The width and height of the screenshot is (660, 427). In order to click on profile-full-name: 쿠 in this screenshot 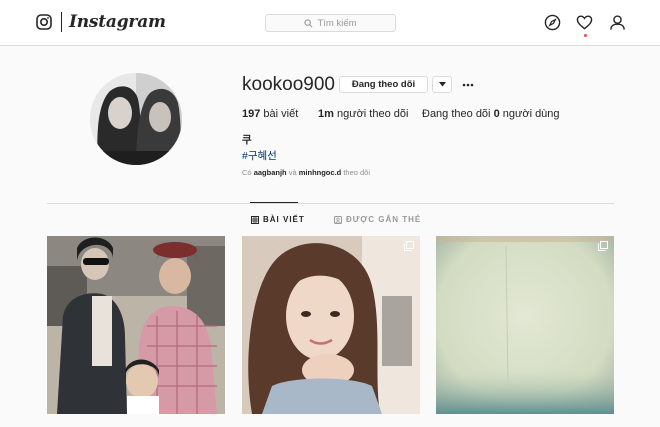, I will do `click(247, 140)`.